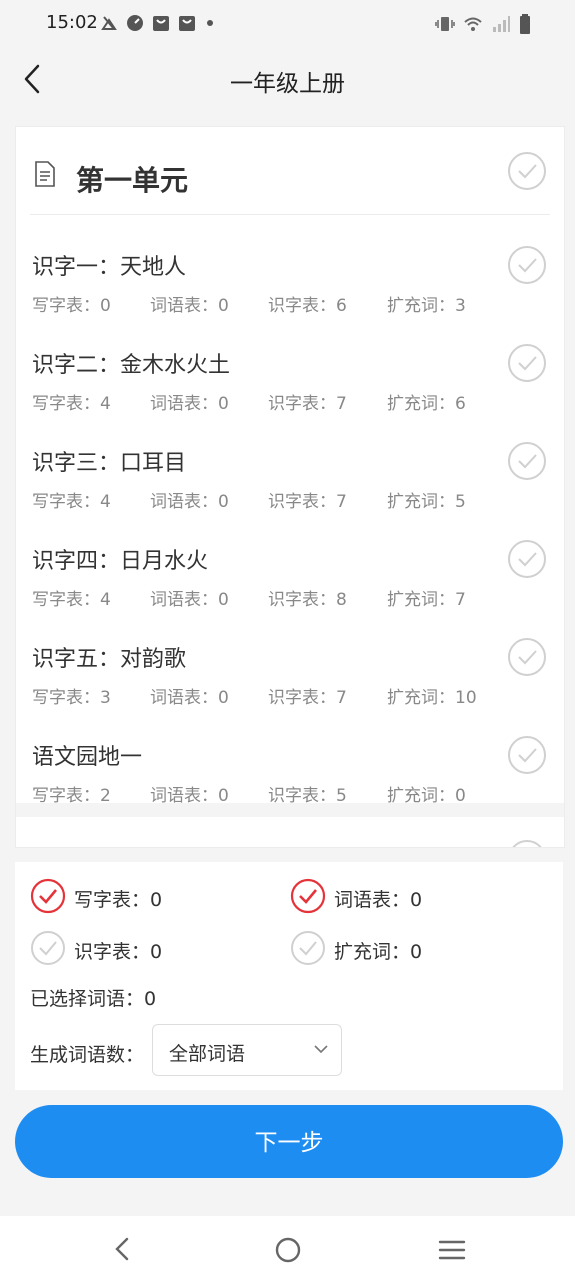  Describe the element at coordinates (72, 22) in the screenshot. I see `status-time: 15:02` at that location.